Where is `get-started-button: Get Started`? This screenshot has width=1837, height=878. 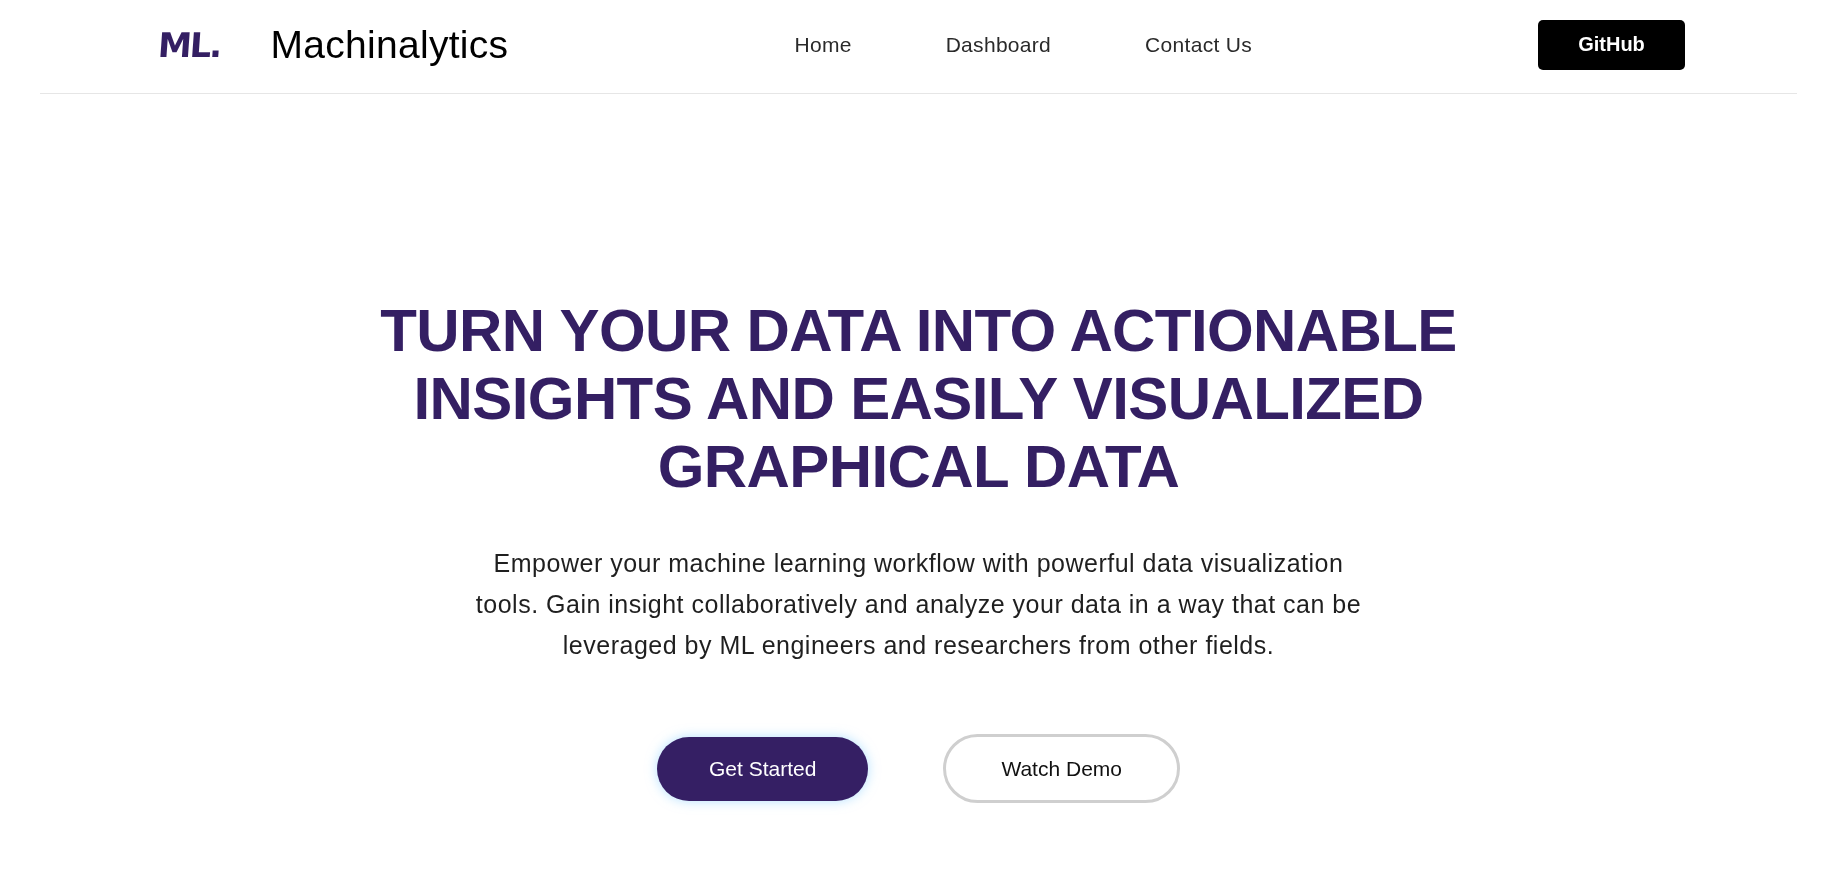 get-started-button: Get Started is located at coordinates (763, 768).